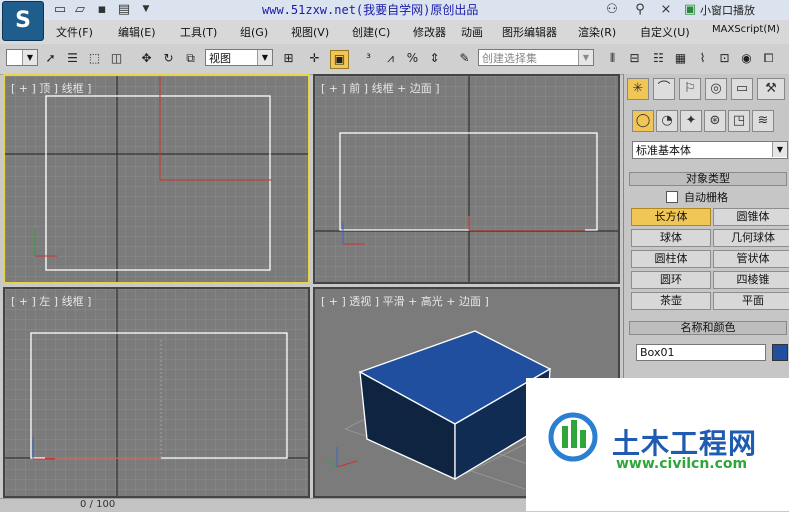 The width and height of the screenshot is (789, 512). I want to click on menu-create: 创建(C), so click(371, 32).